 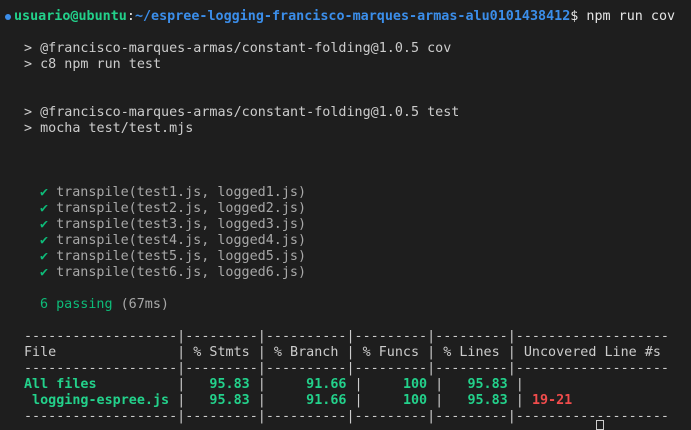 I want to click on script-test-line-2: > mocha test/test.mjs, so click(x=109, y=128).